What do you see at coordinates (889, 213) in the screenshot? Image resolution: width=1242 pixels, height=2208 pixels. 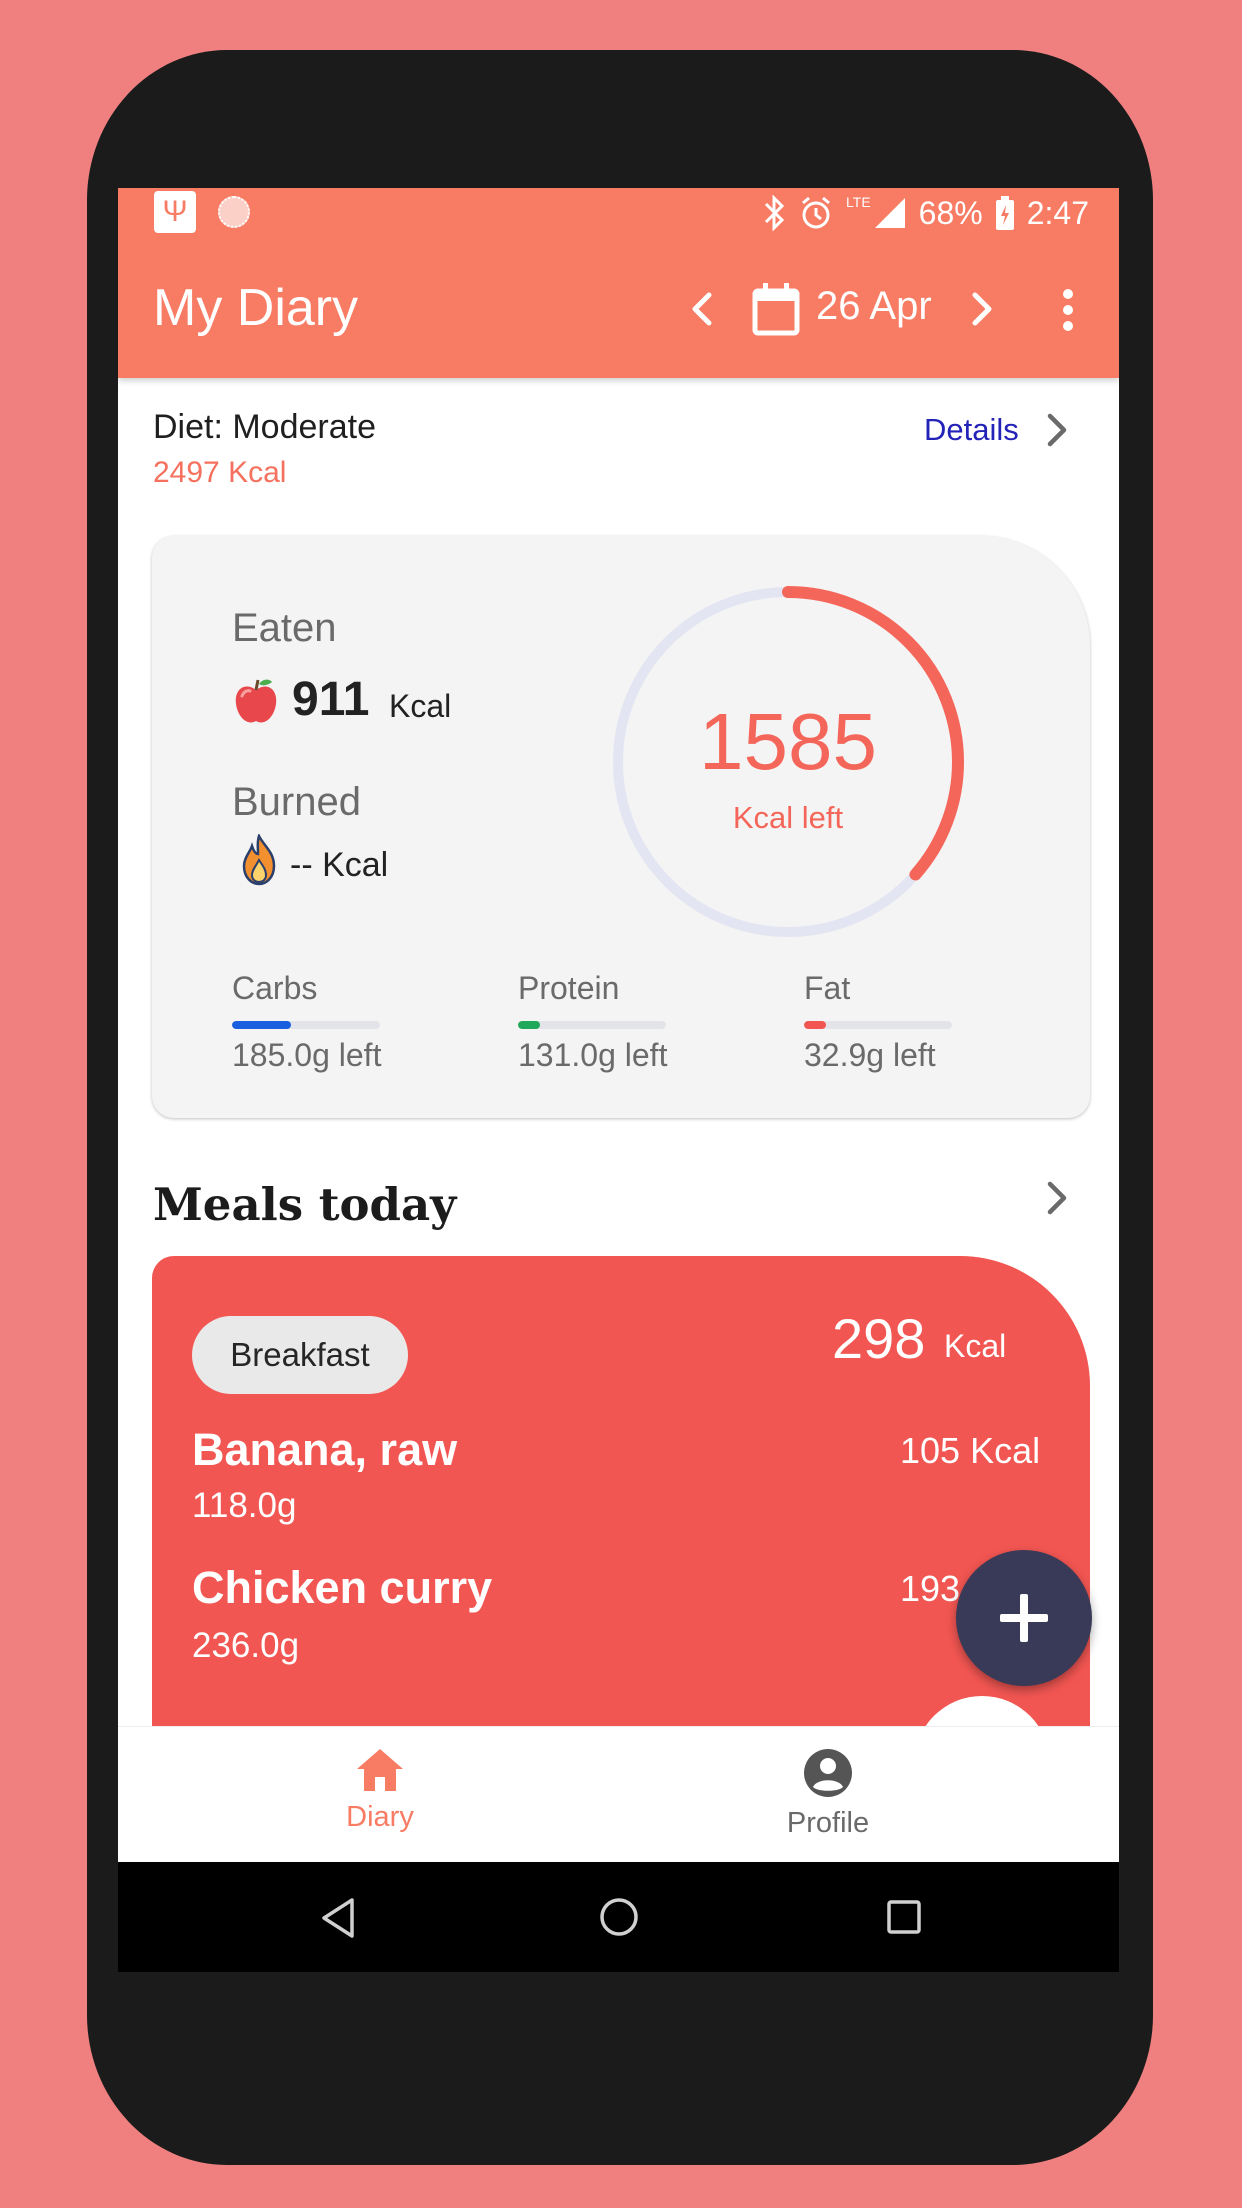 I see `signal-icon` at bounding box center [889, 213].